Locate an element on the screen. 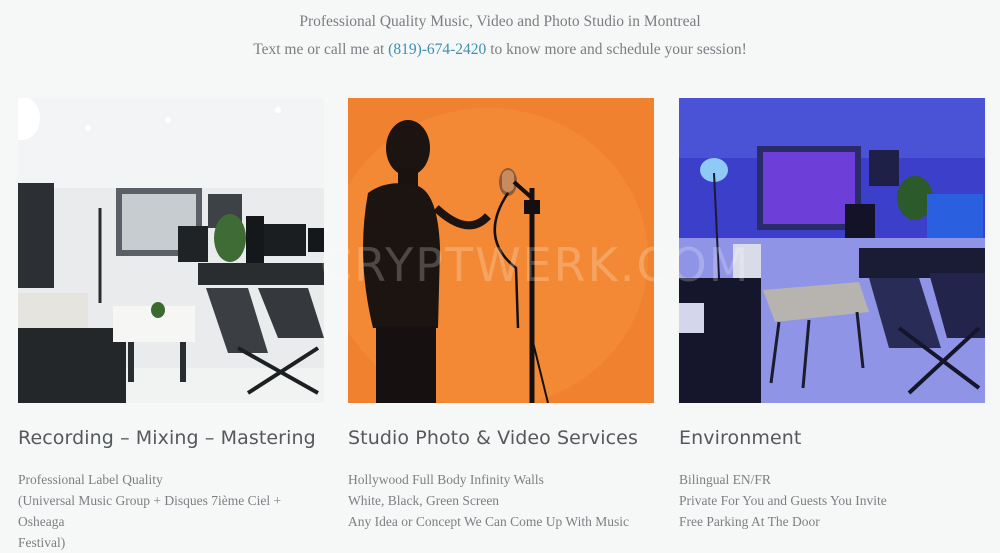 Image resolution: width=1000 pixels, height=553 pixels. detail-line: Hollywood Full Body Infinity Walls is located at coordinates (446, 479).